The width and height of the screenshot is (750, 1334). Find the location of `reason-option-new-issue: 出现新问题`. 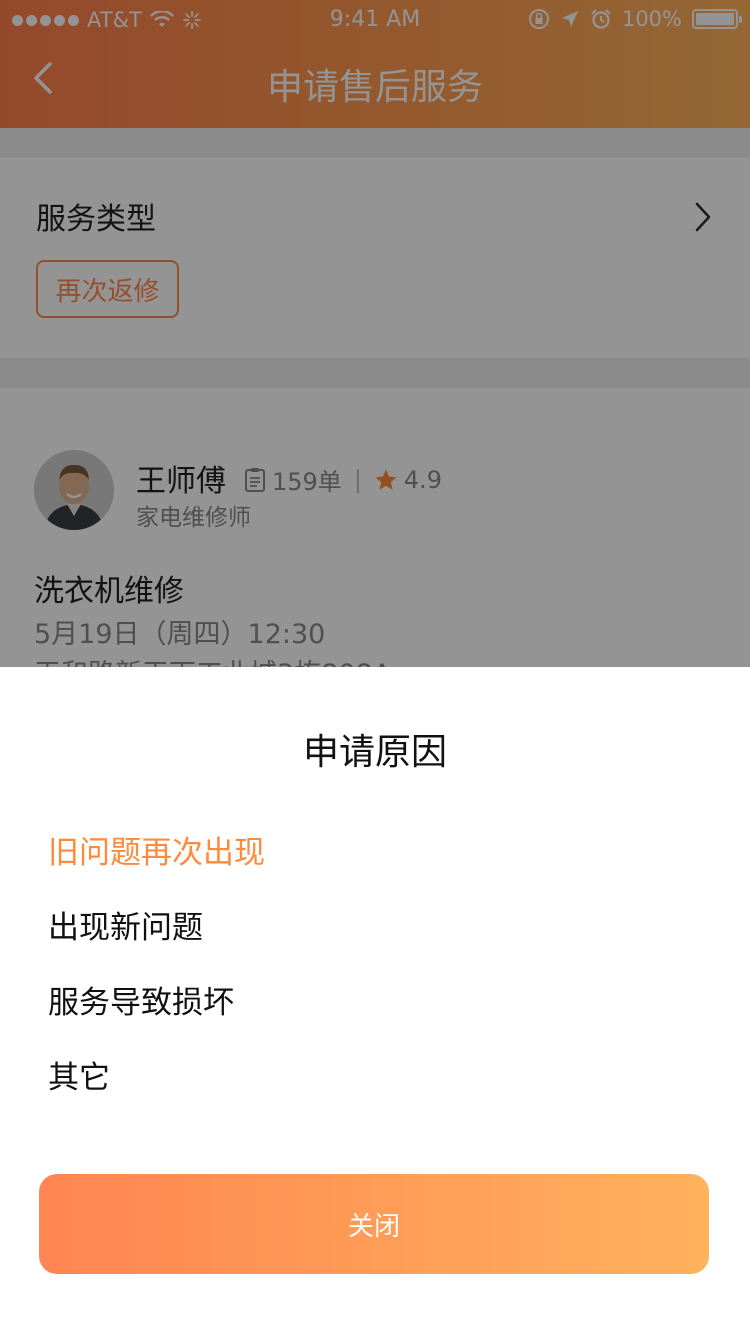

reason-option-new-issue: 出现新问题 is located at coordinates (125, 924).